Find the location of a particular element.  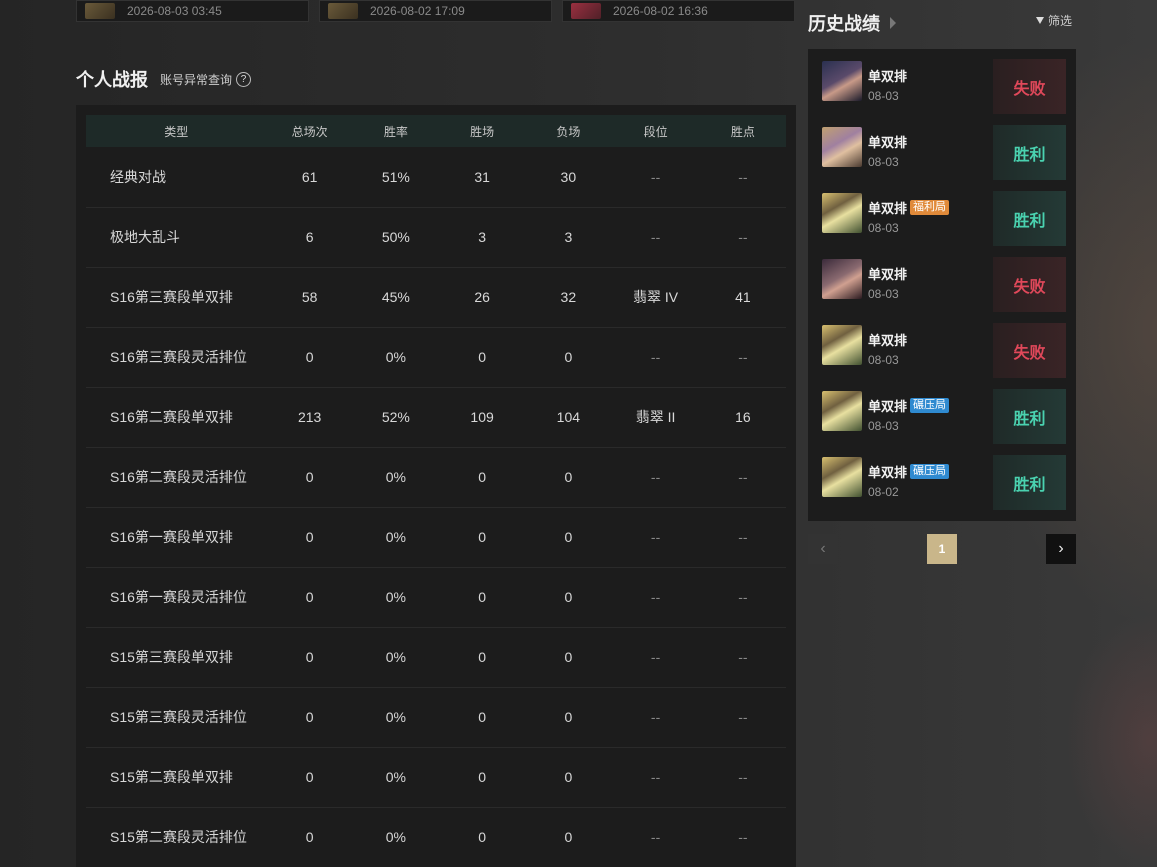

stats-title: 个人战报 is located at coordinates (112, 80).